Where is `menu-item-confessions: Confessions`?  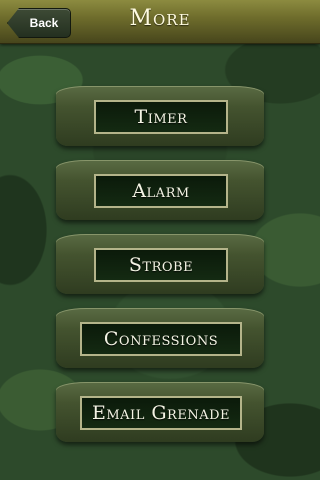
menu-item-confessions: Confessions is located at coordinates (160, 338).